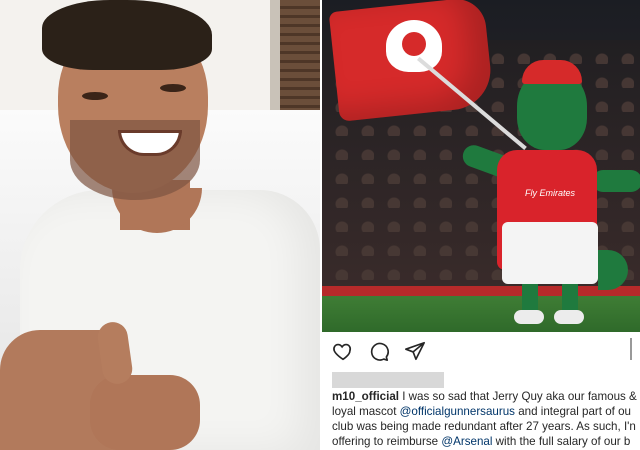  Describe the element at coordinates (549, 193) in the screenshot. I see `shirt-sponsor: Fly Emirates` at that location.